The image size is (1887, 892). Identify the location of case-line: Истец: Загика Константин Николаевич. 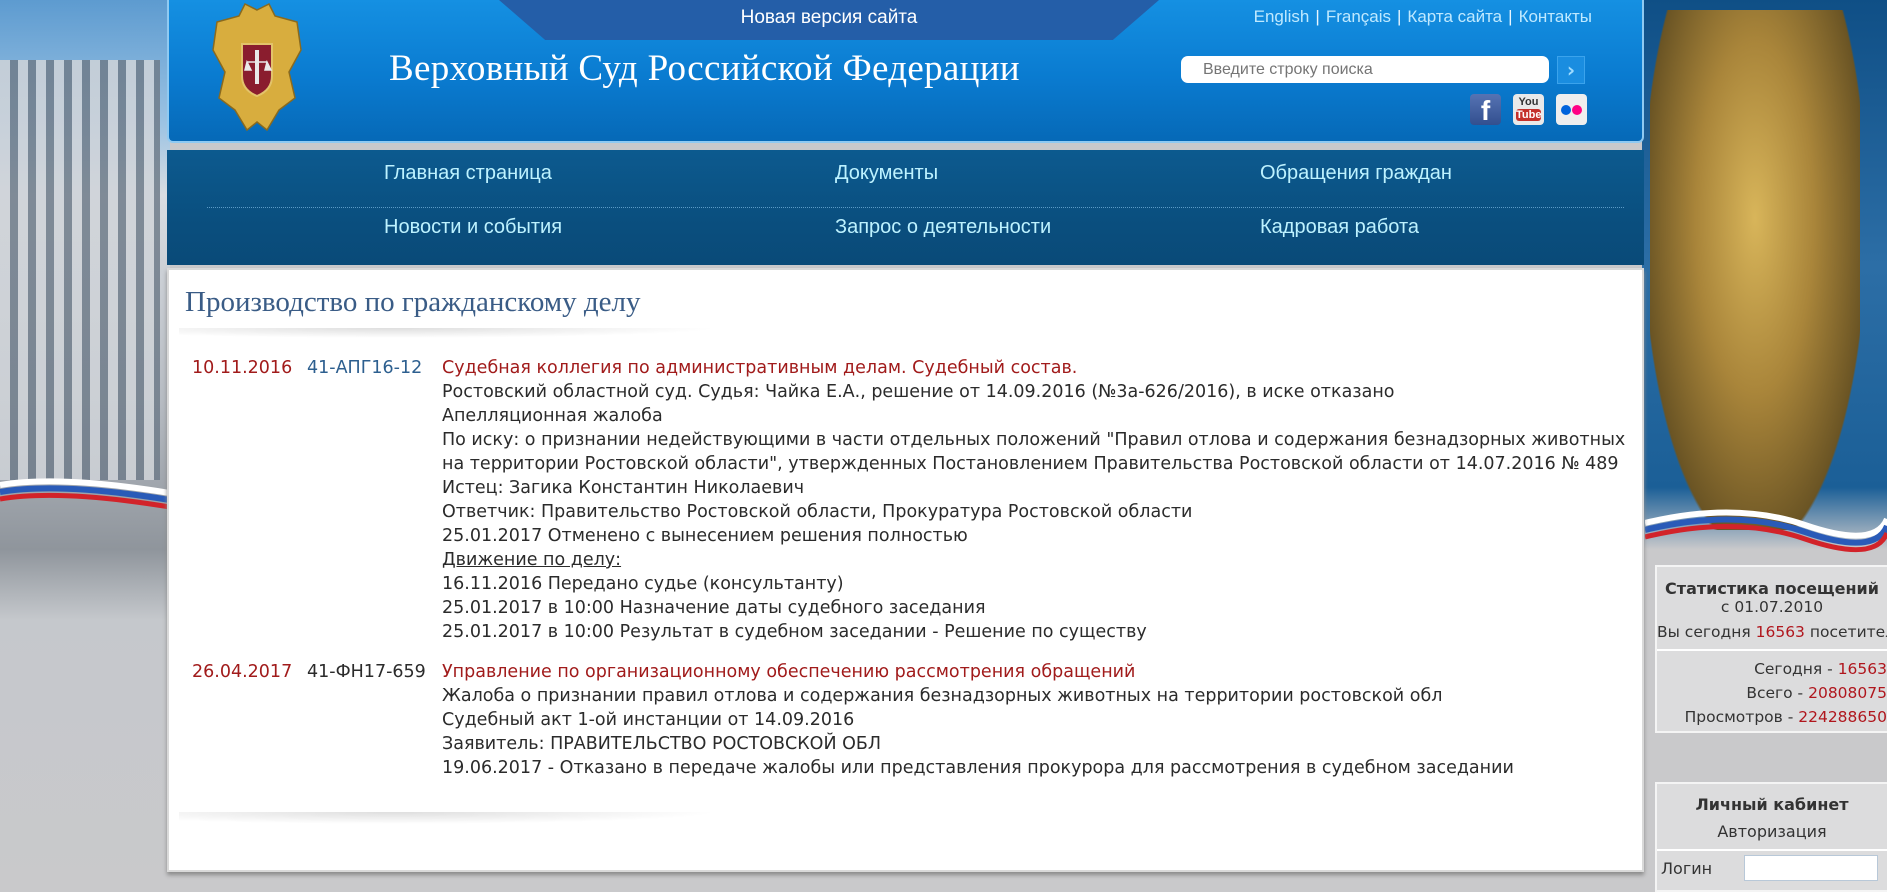
(623, 488).